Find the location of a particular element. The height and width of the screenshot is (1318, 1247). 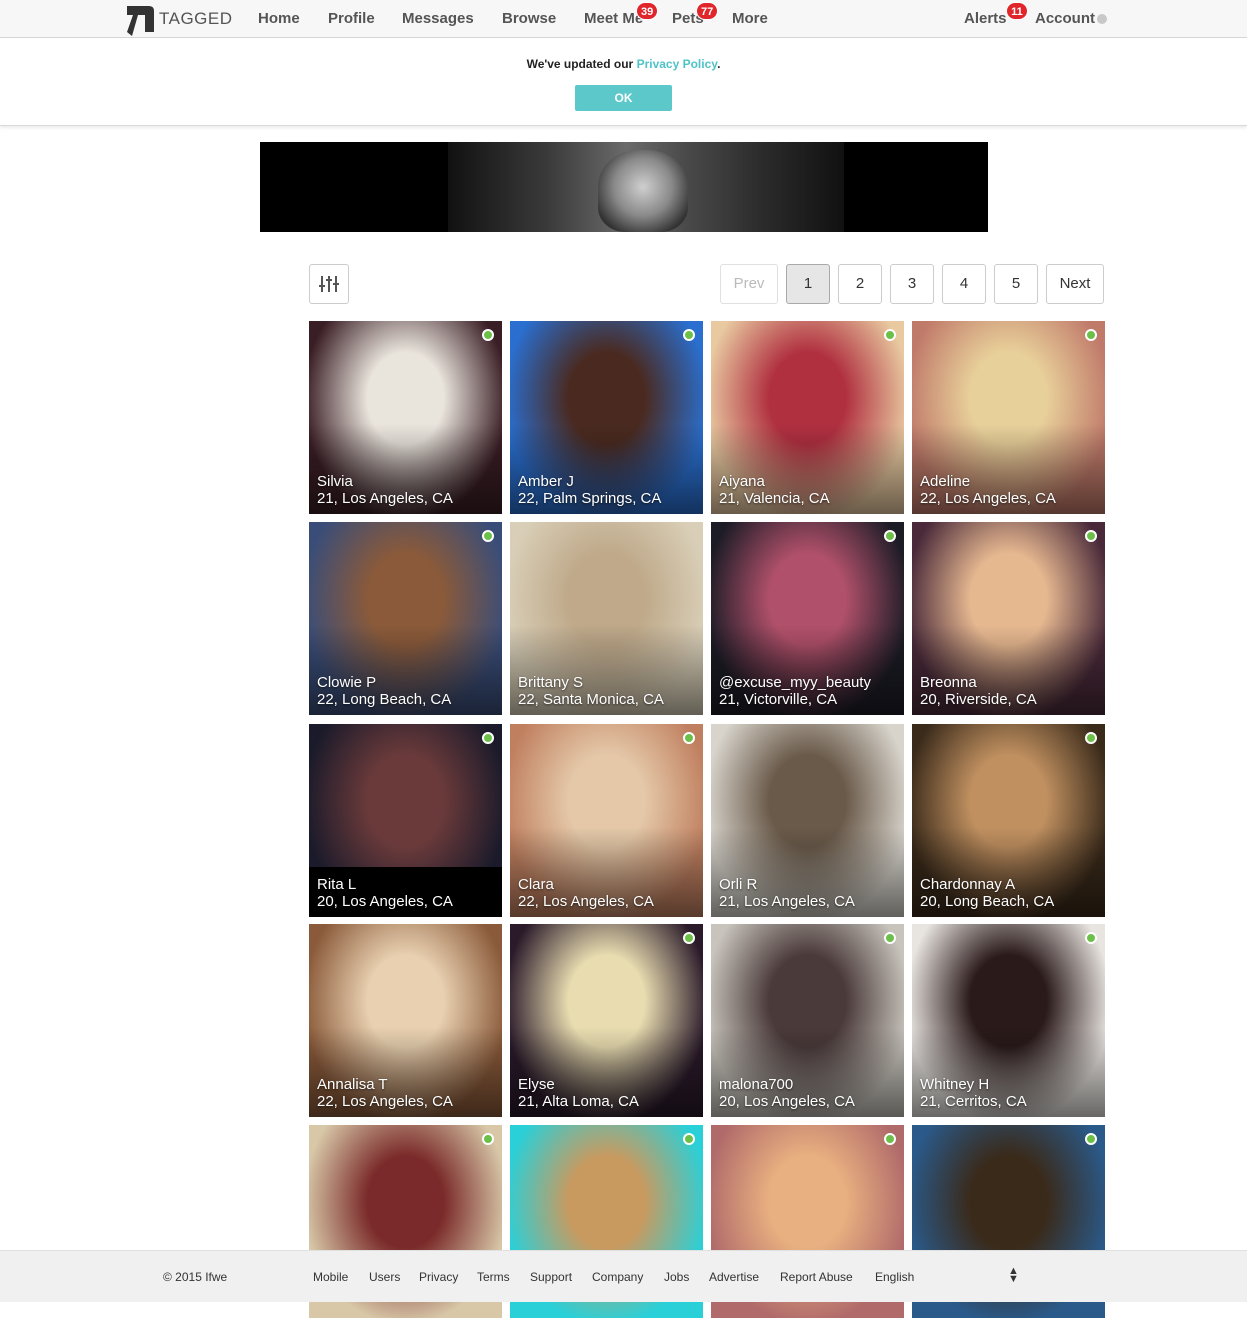

profile-name: Amber J is located at coordinates (546, 481).